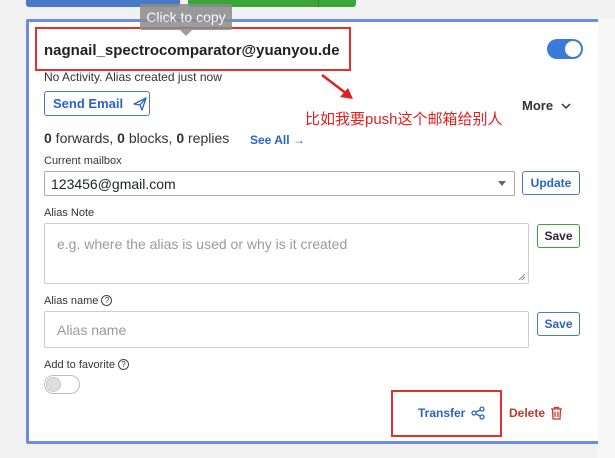  Describe the element at coordinates (606, 238) in the screenshot. I see `side-panel-edge` at that location.